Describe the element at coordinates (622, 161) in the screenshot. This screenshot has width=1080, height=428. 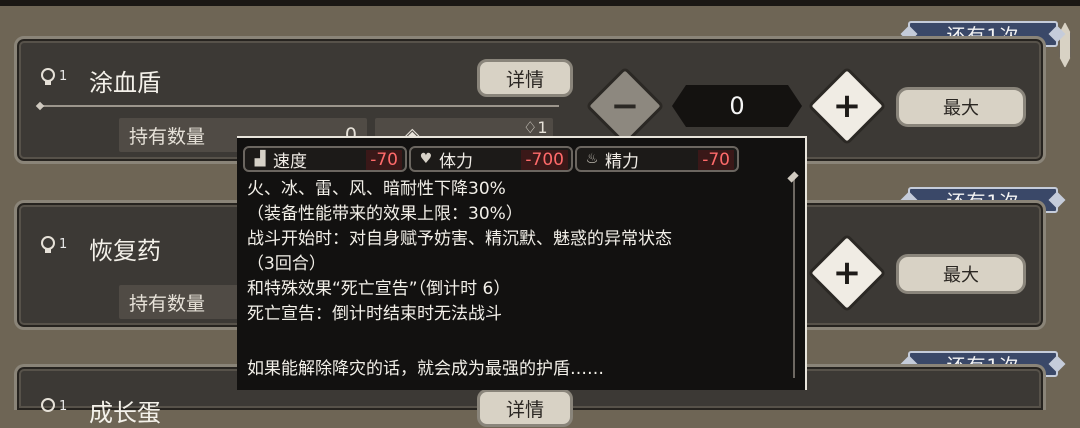
I see `stat-name: 精力` at that location.